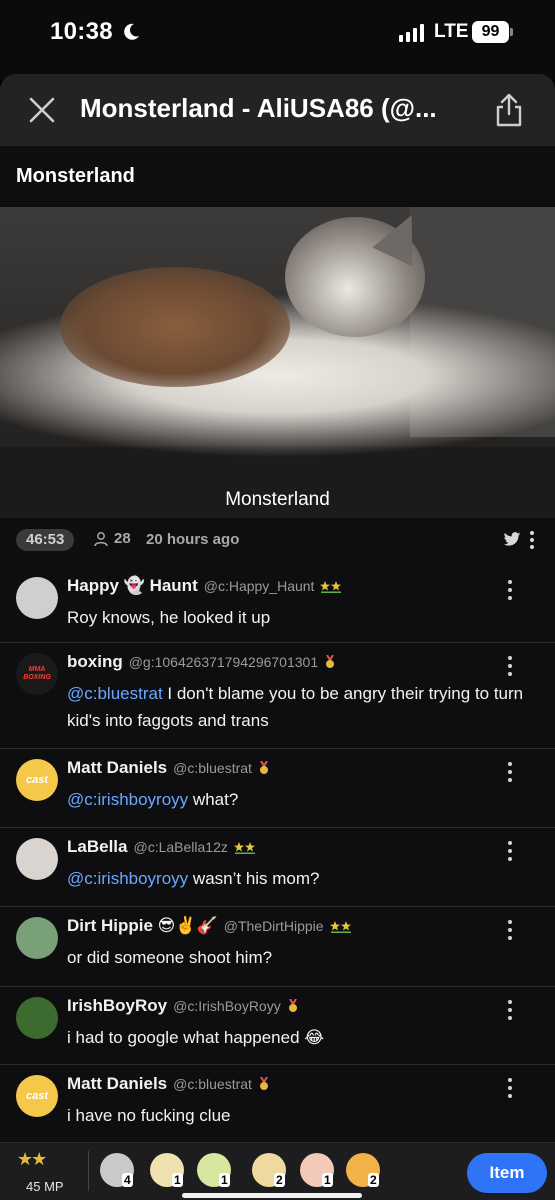 This screenshot has width=555, height=1200. I want to click on video-meta: 46:53 28 20 hours ago, so click(277, 541).